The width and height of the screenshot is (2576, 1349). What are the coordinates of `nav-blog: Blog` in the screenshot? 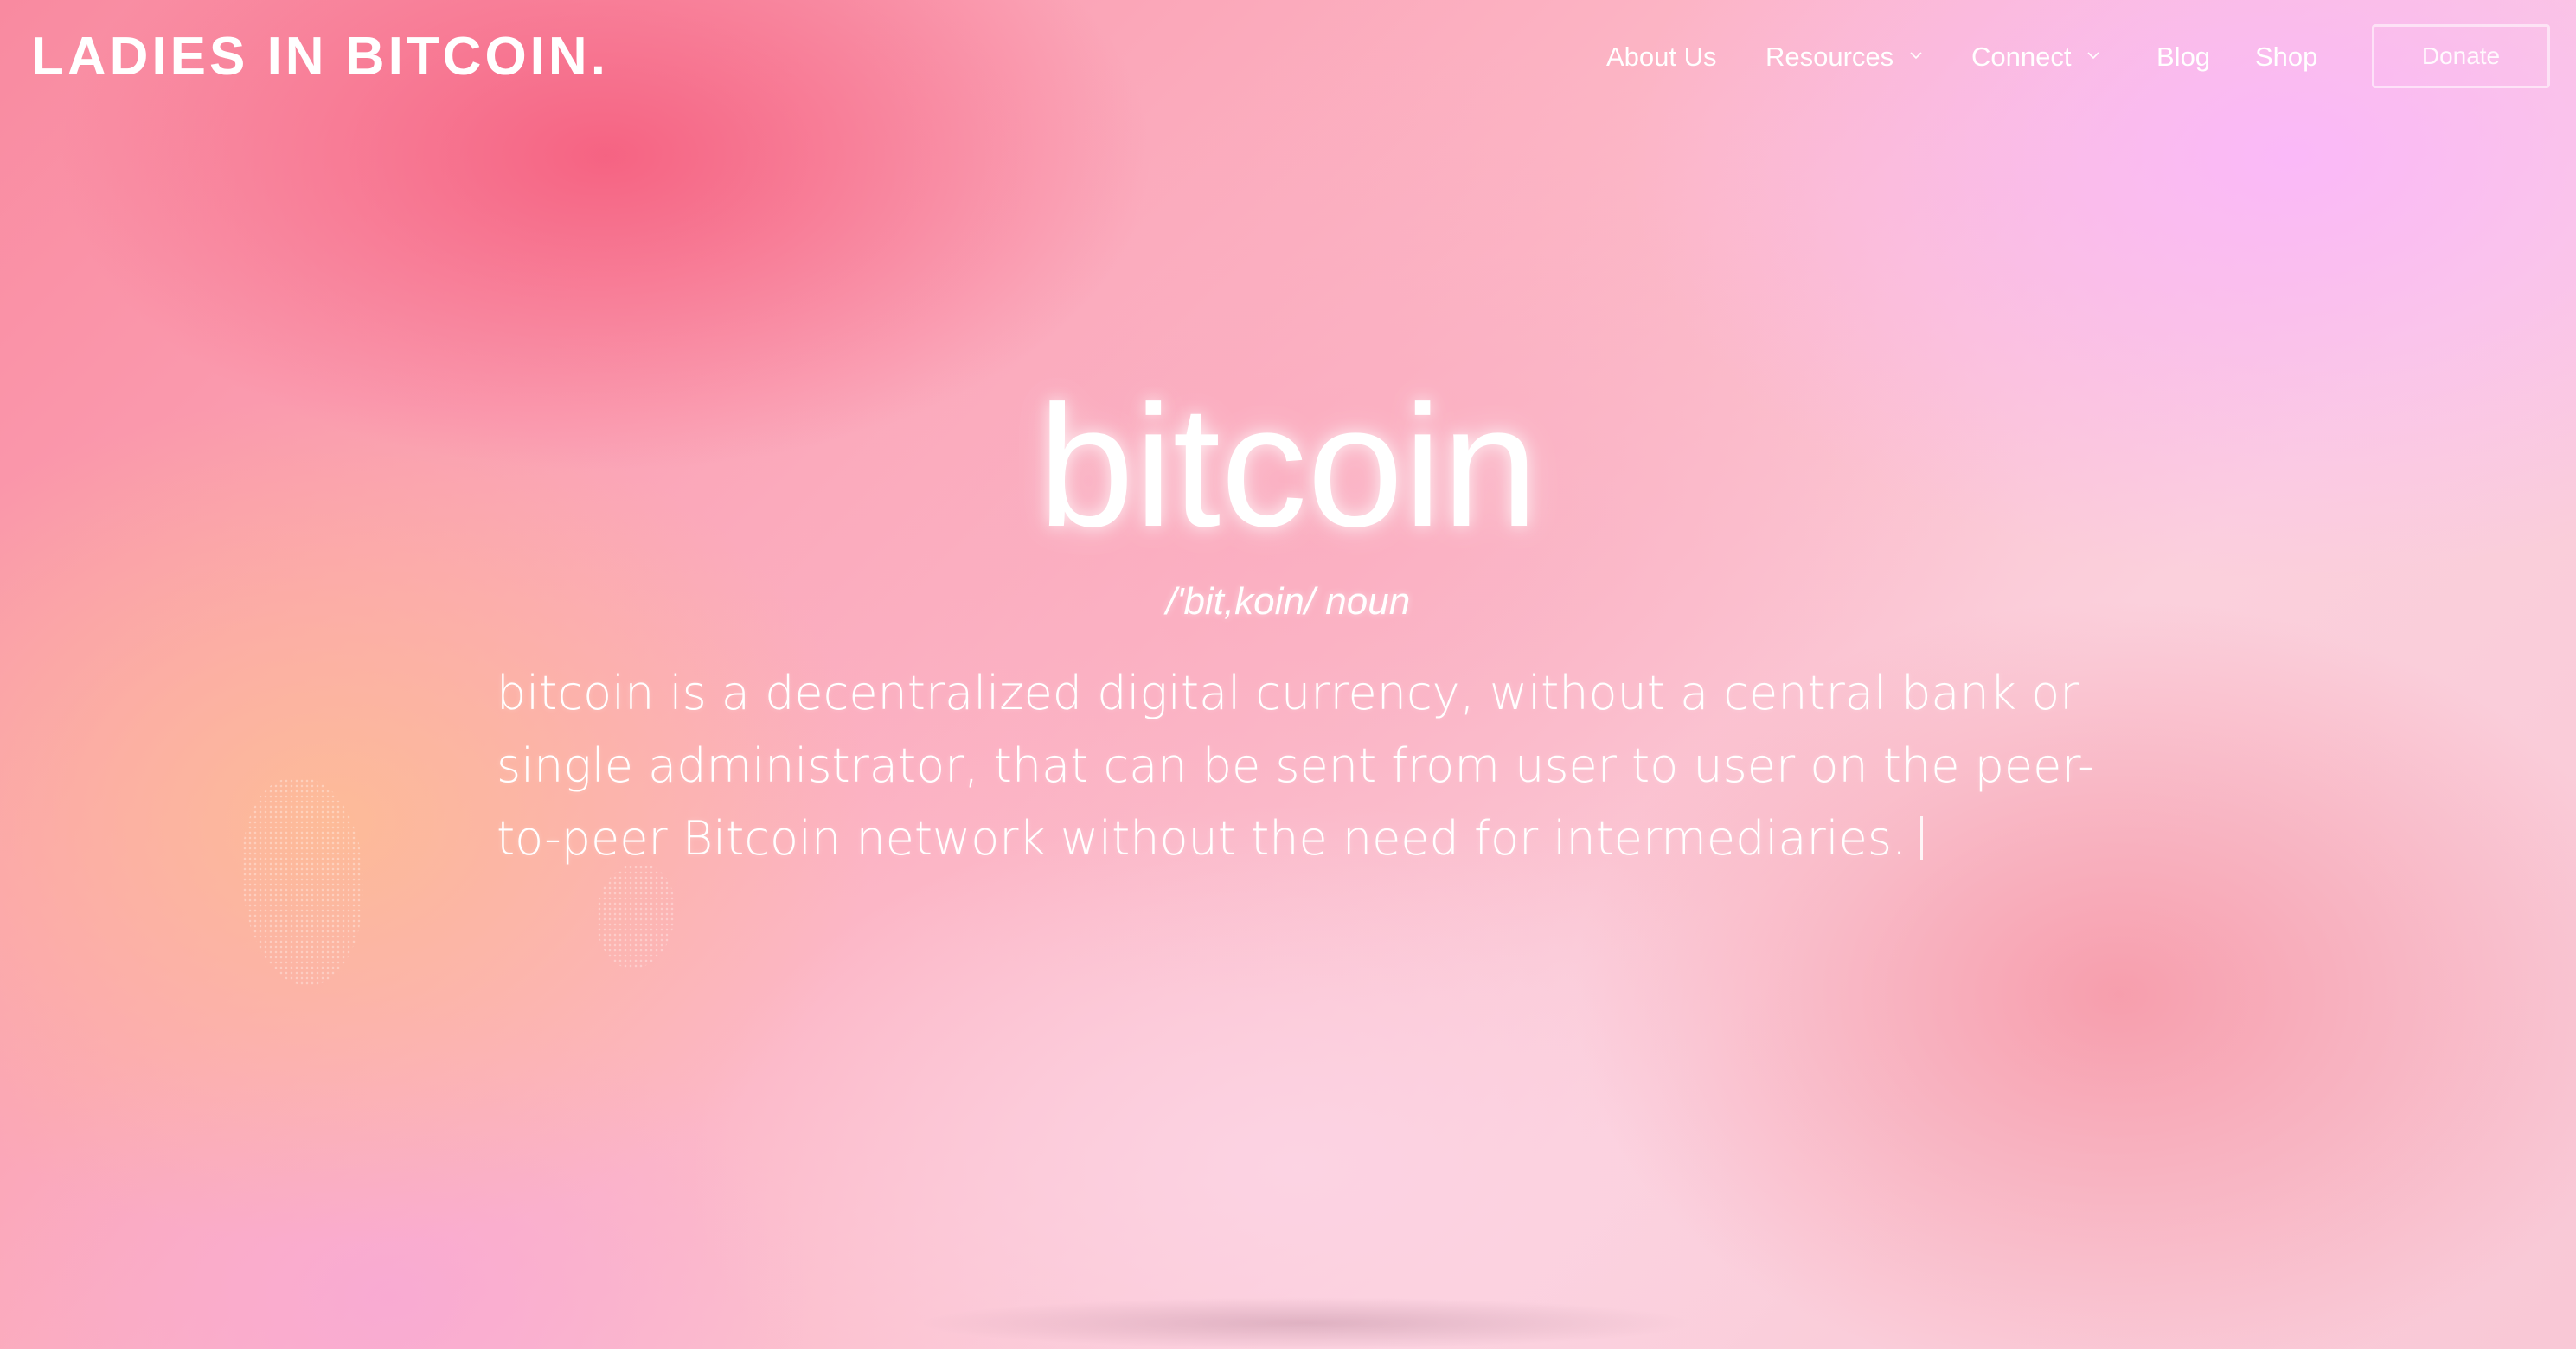 It's located at (2183, 57).